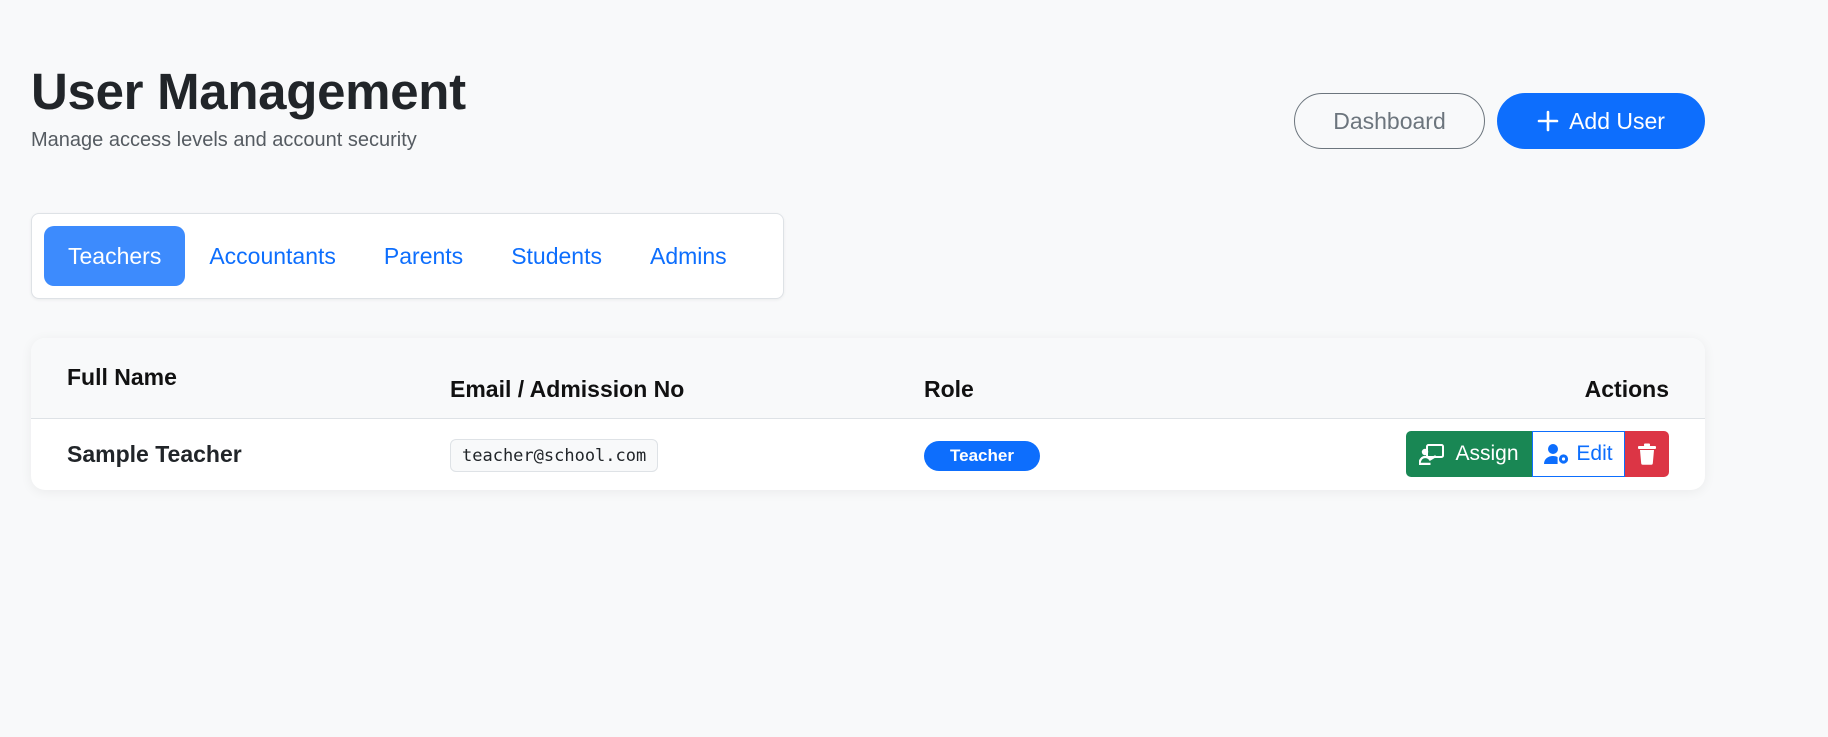 Image resolution: width=1828 pixels, height=737 pixels. I want to click on role-badge: Teacher, so click(982, 456).